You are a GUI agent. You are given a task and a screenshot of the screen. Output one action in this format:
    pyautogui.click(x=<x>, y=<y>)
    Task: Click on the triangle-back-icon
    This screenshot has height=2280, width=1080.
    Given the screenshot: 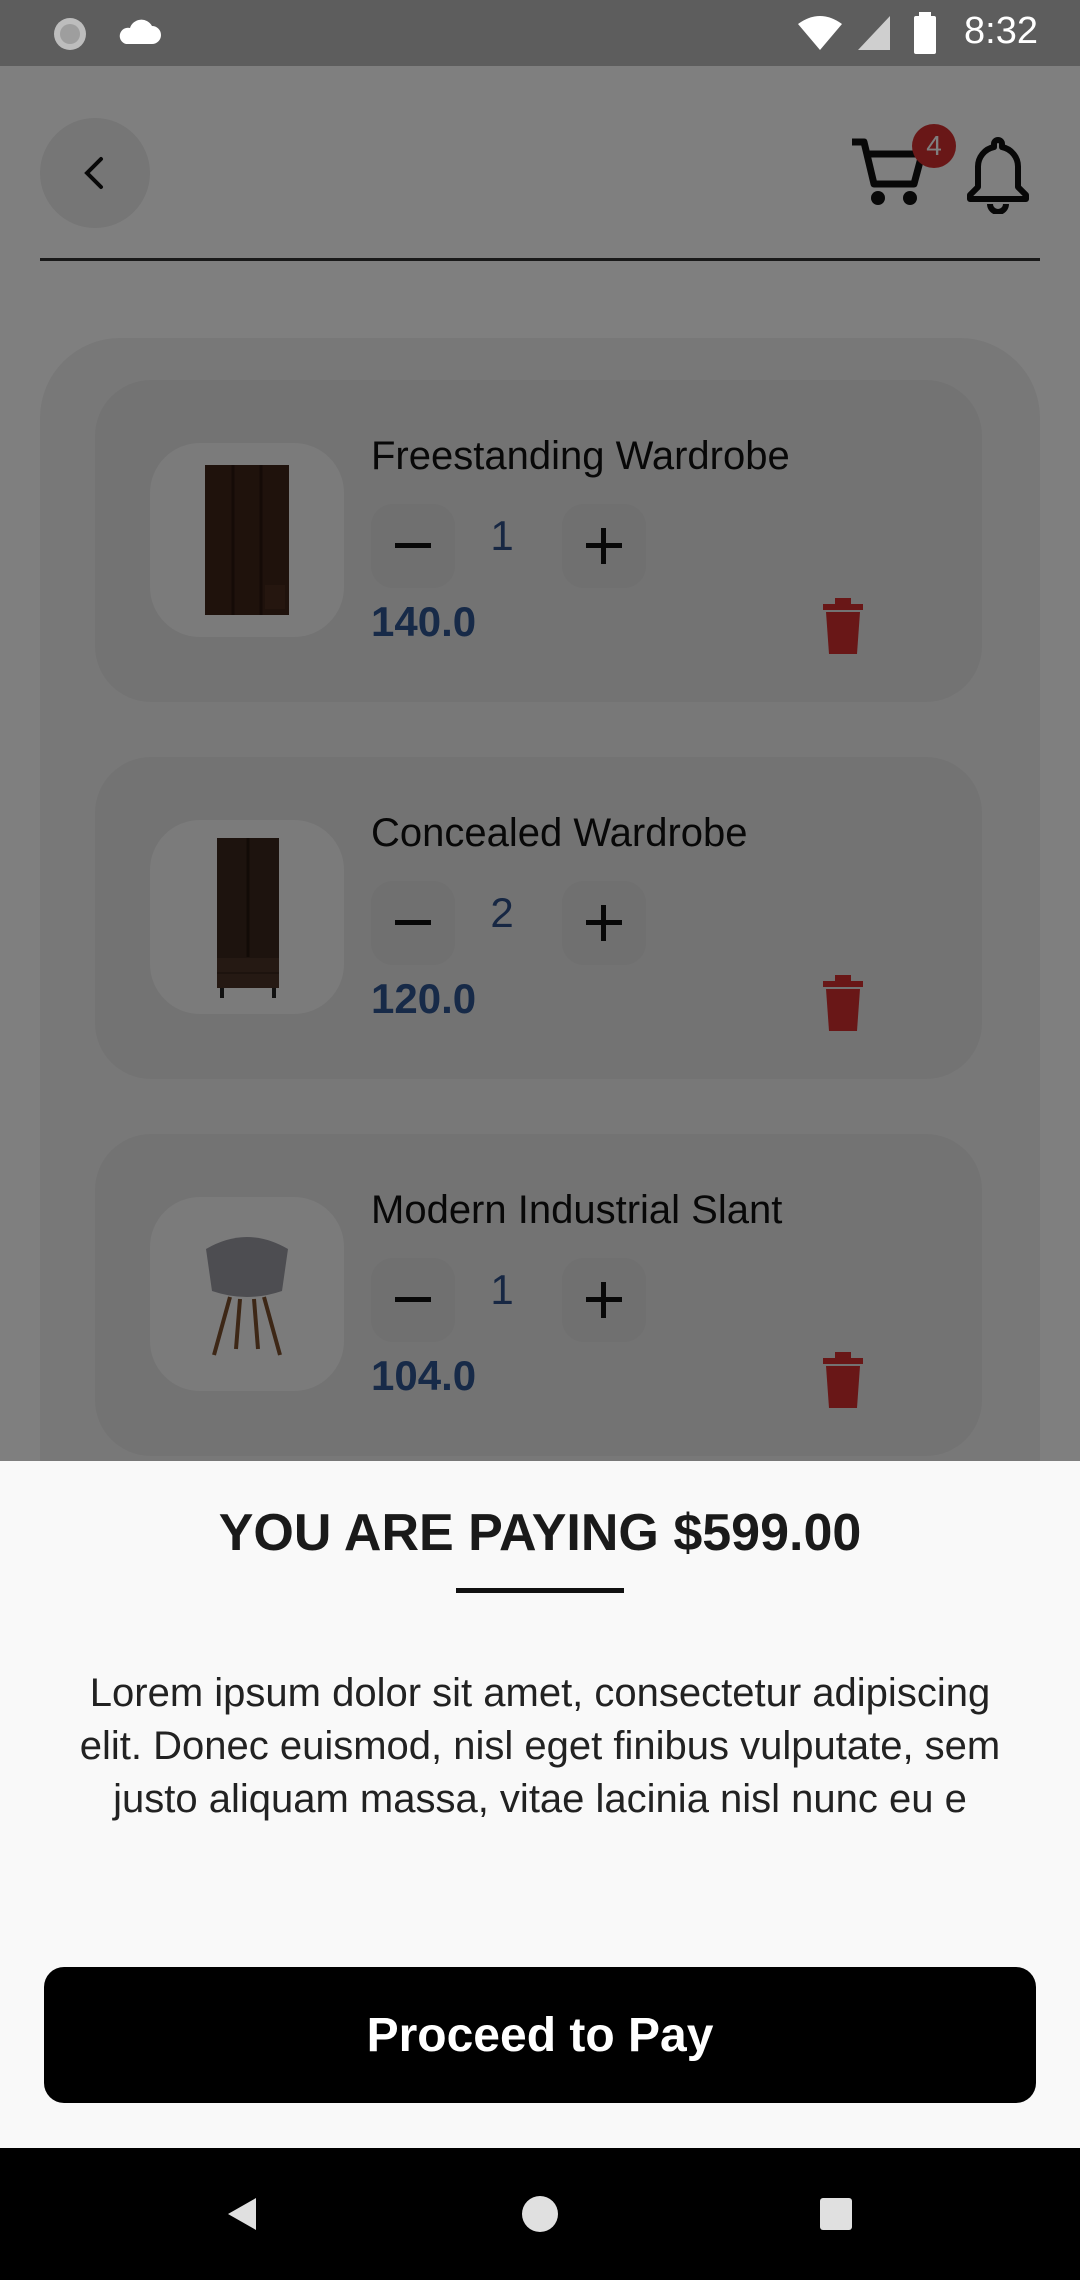 What is the action you would take?
    pyautogui.click(x=242, y=2214)
    